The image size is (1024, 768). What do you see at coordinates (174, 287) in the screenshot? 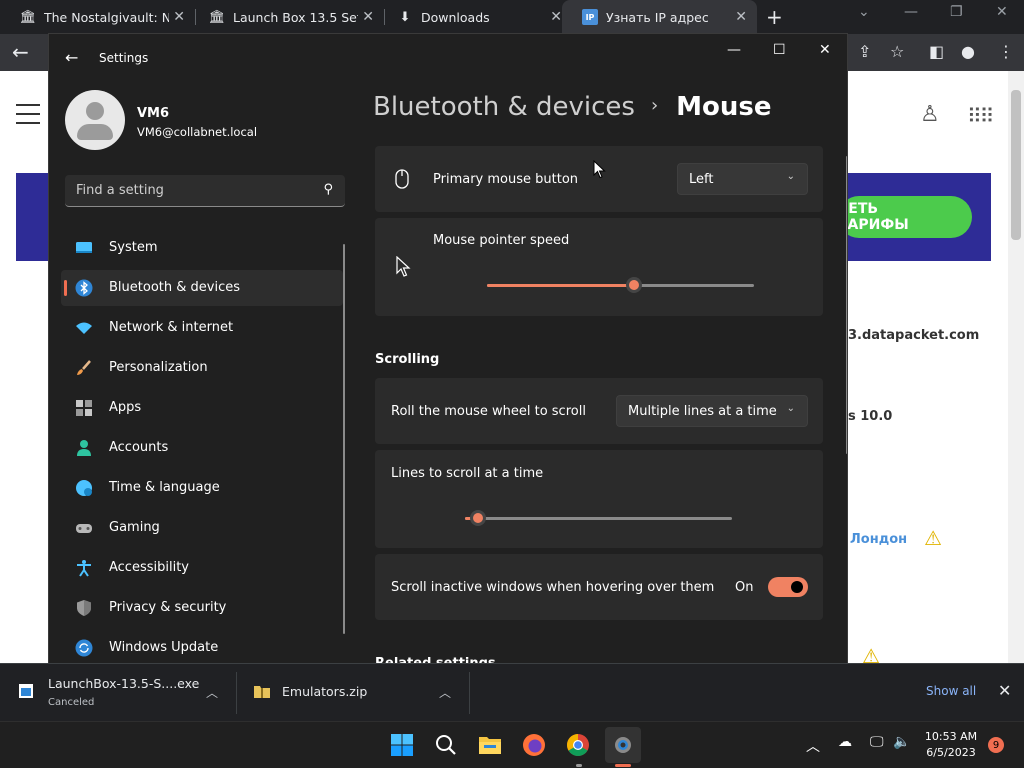
I see `sidebar-item-label: Bluetooth & devices` at bounding box center [174, 287].